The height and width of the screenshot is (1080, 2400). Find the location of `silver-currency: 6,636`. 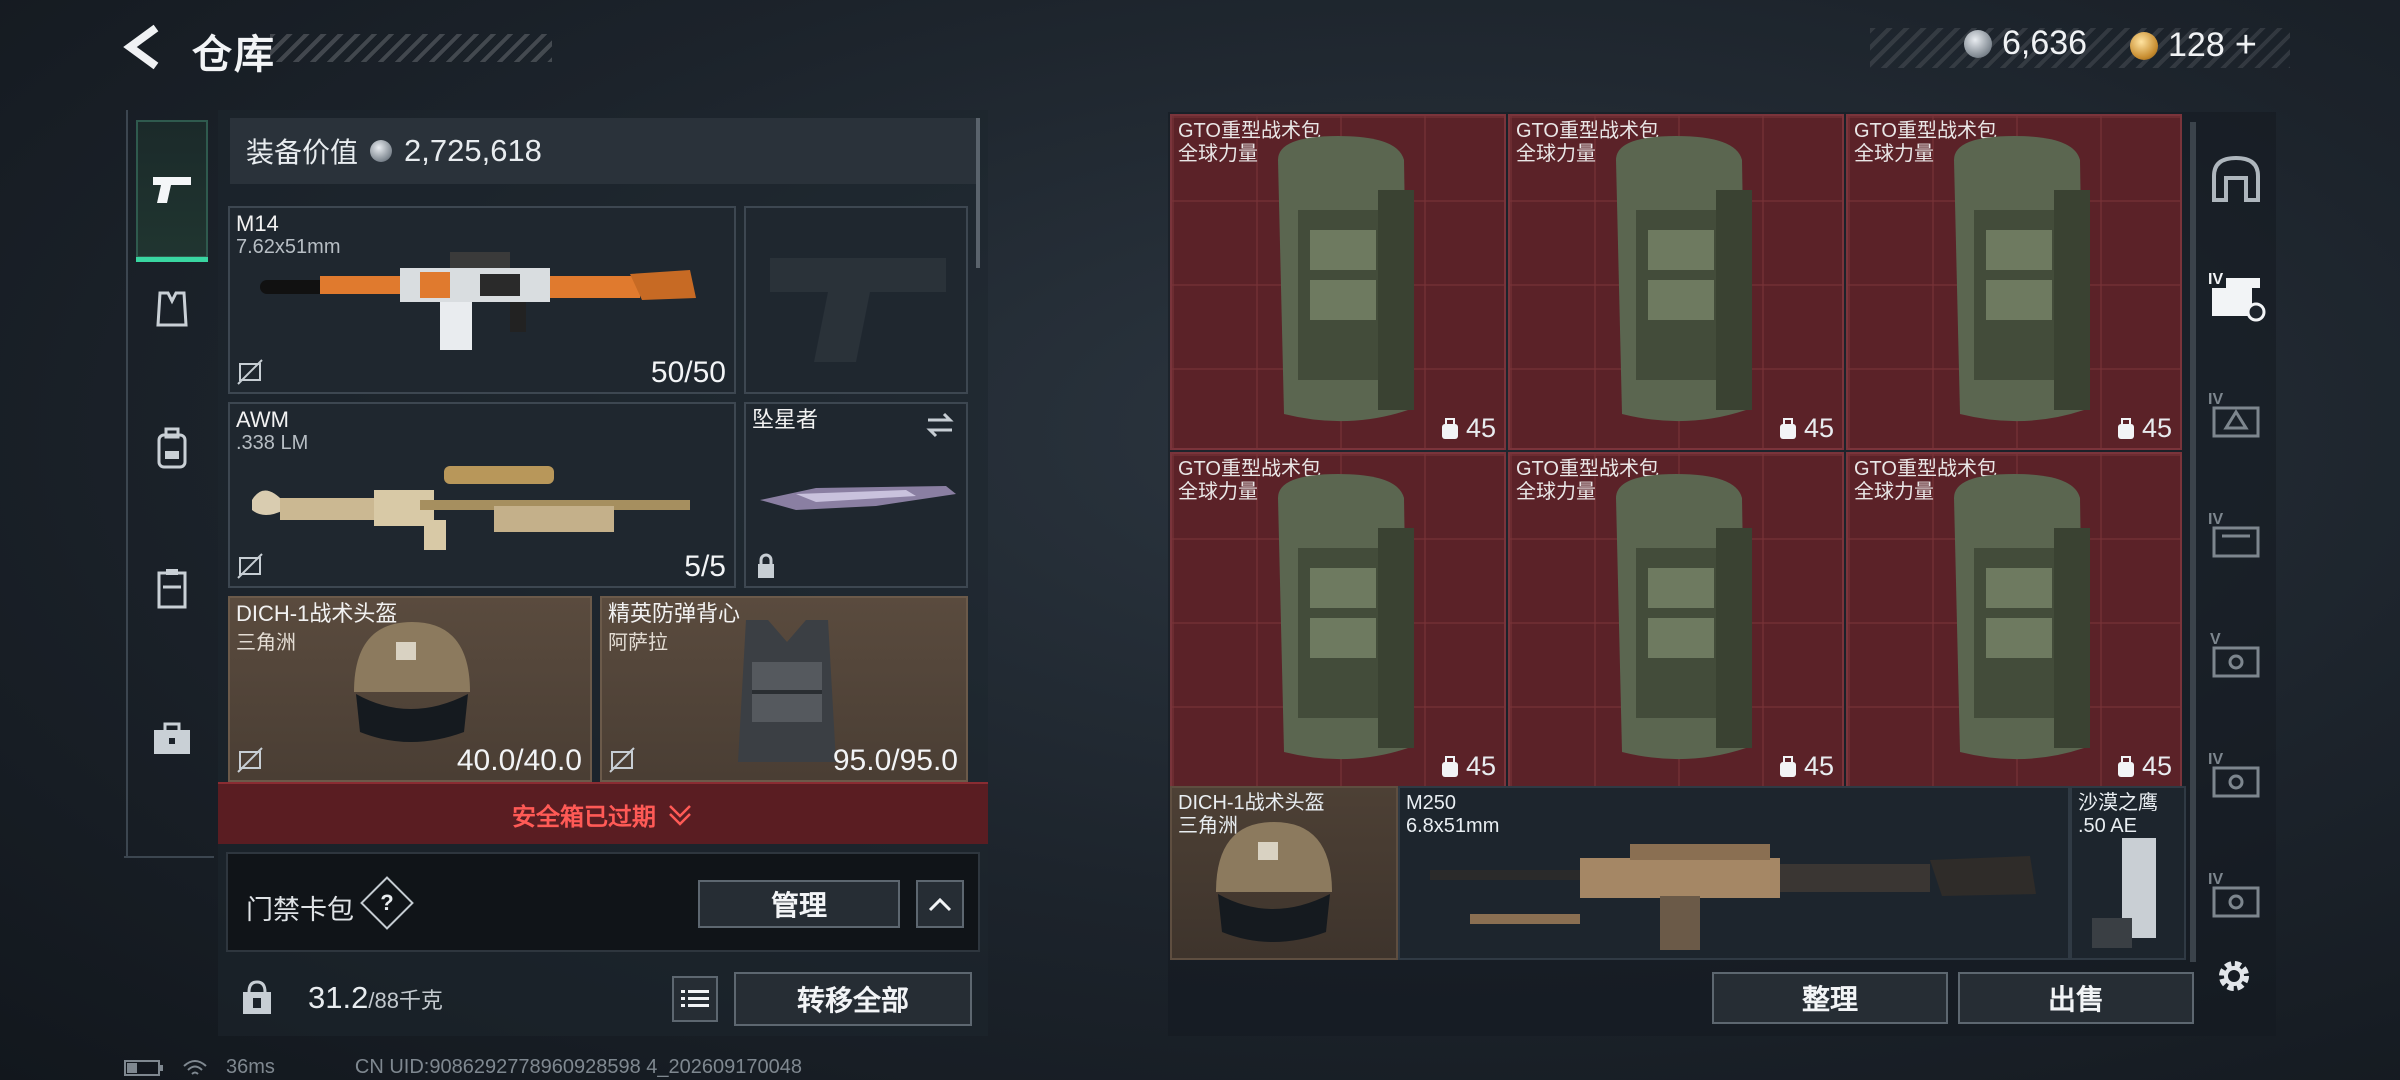

silver-currency: 6,636 is located at coordinates (2025, 43).